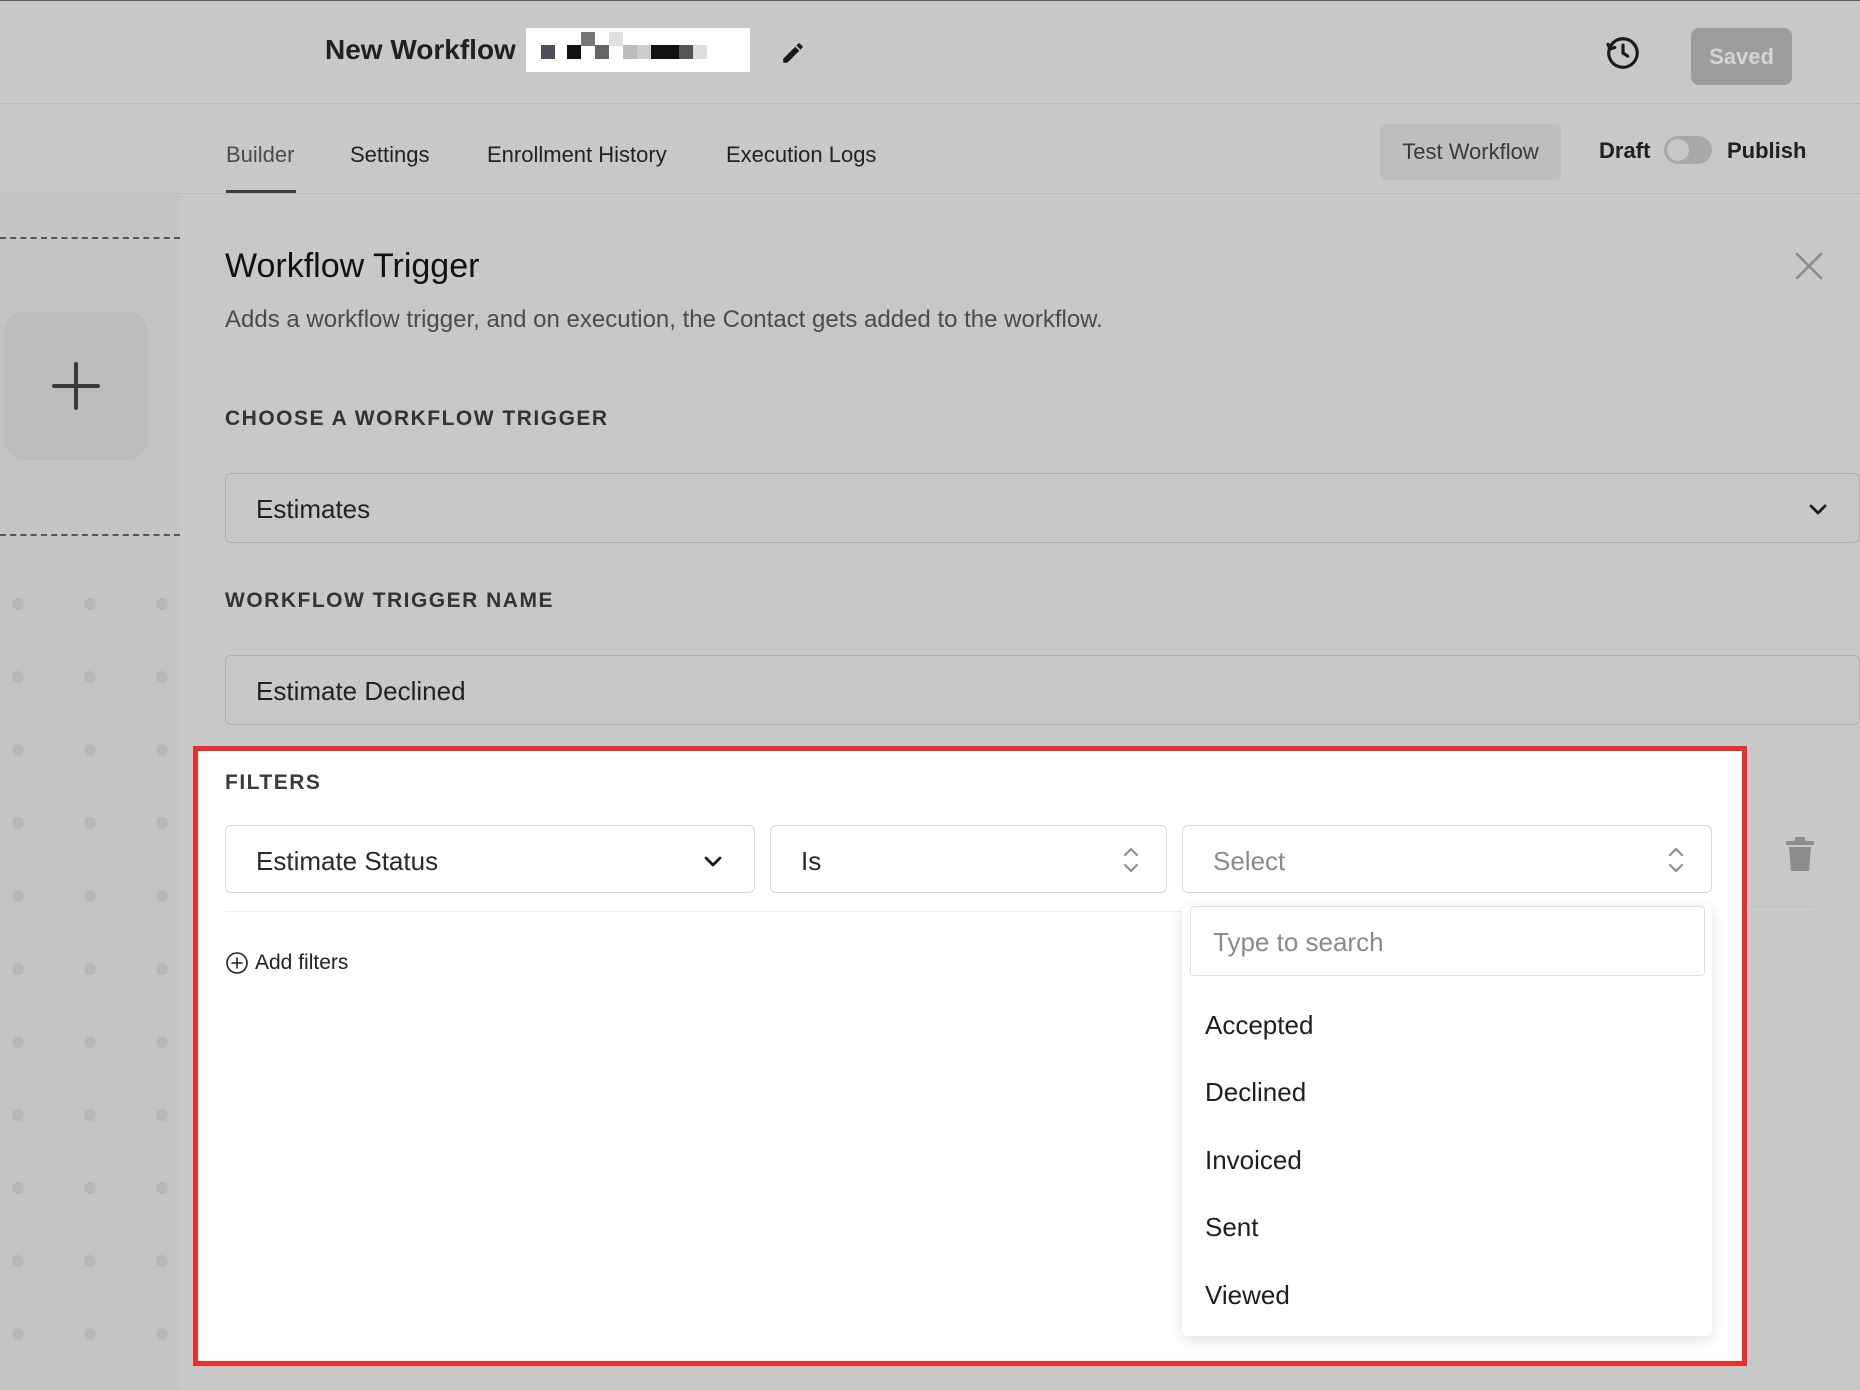  Describe the element at coordinates (811, 861) in the screenshot. I see `filter-operator-value: Is` at that location.